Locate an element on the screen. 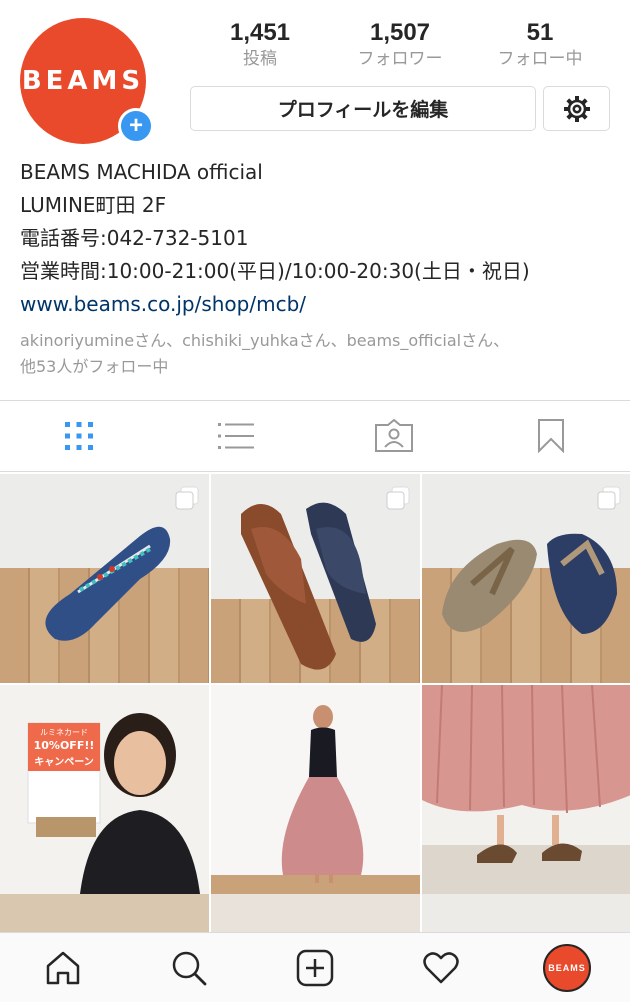  list-icon is located at coordinates (236, 436).